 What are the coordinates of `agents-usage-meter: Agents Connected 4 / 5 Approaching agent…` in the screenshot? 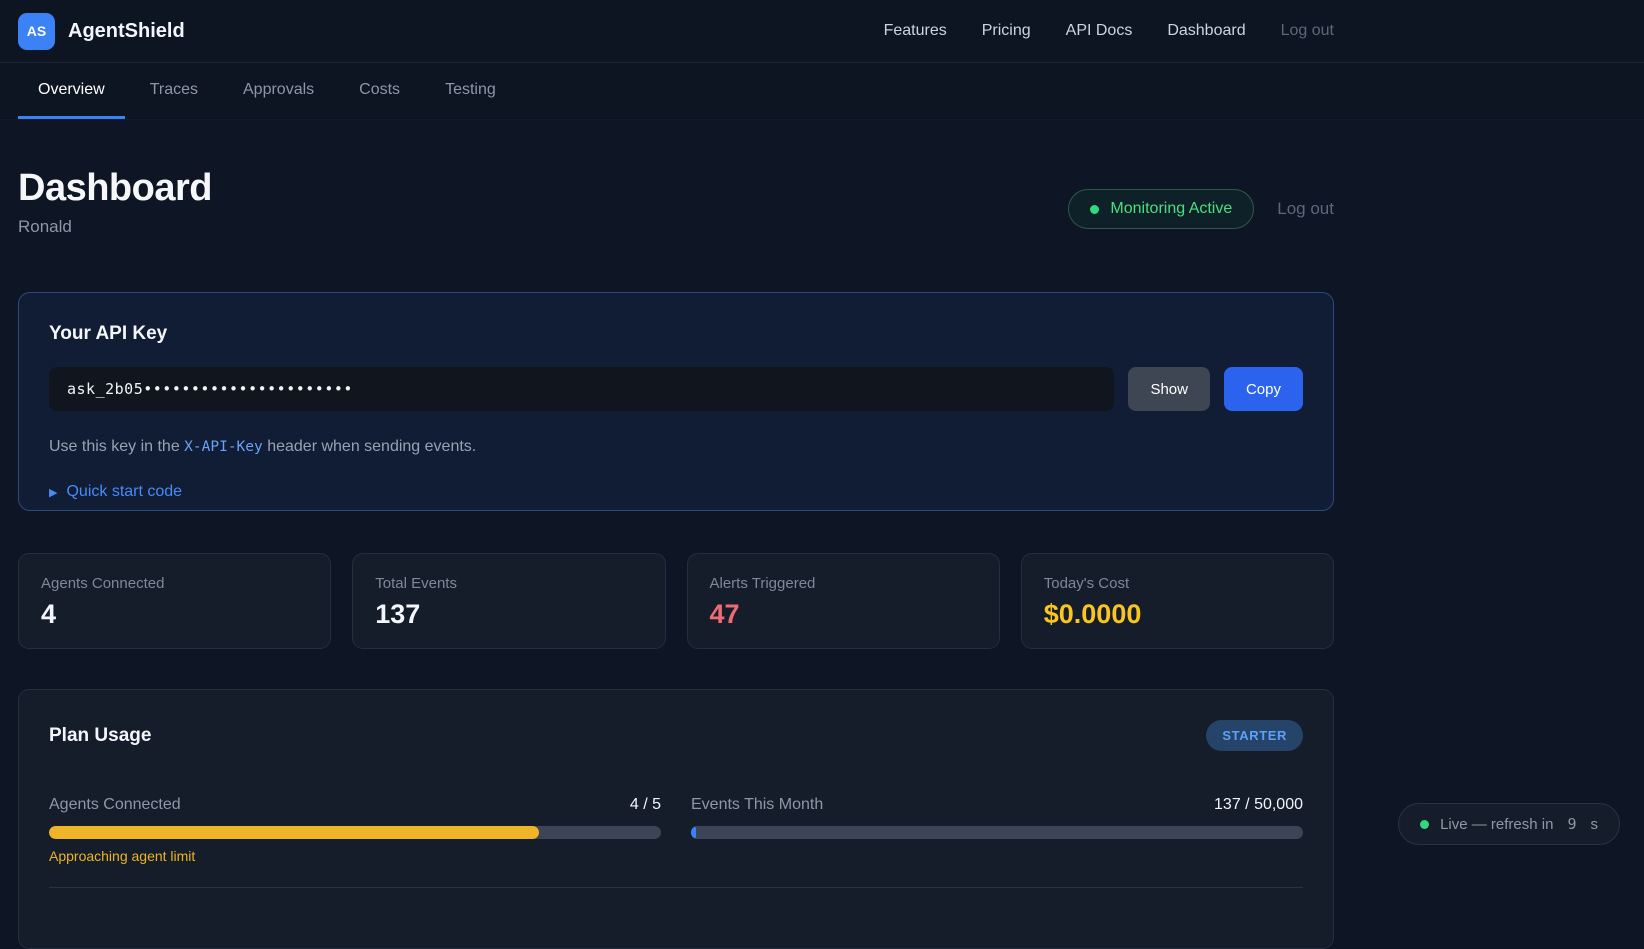 It's located at (355, 830).